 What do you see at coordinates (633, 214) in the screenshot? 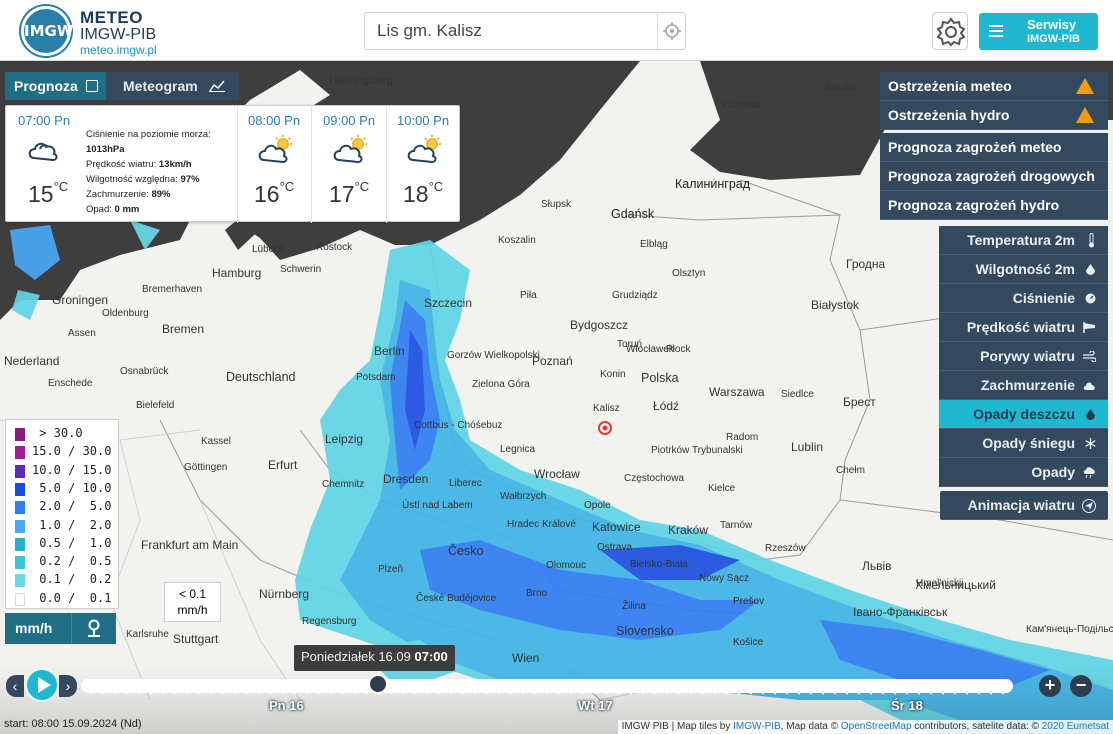
I see `map-city-label: Gdańsk` at bounding box center [633, 214].